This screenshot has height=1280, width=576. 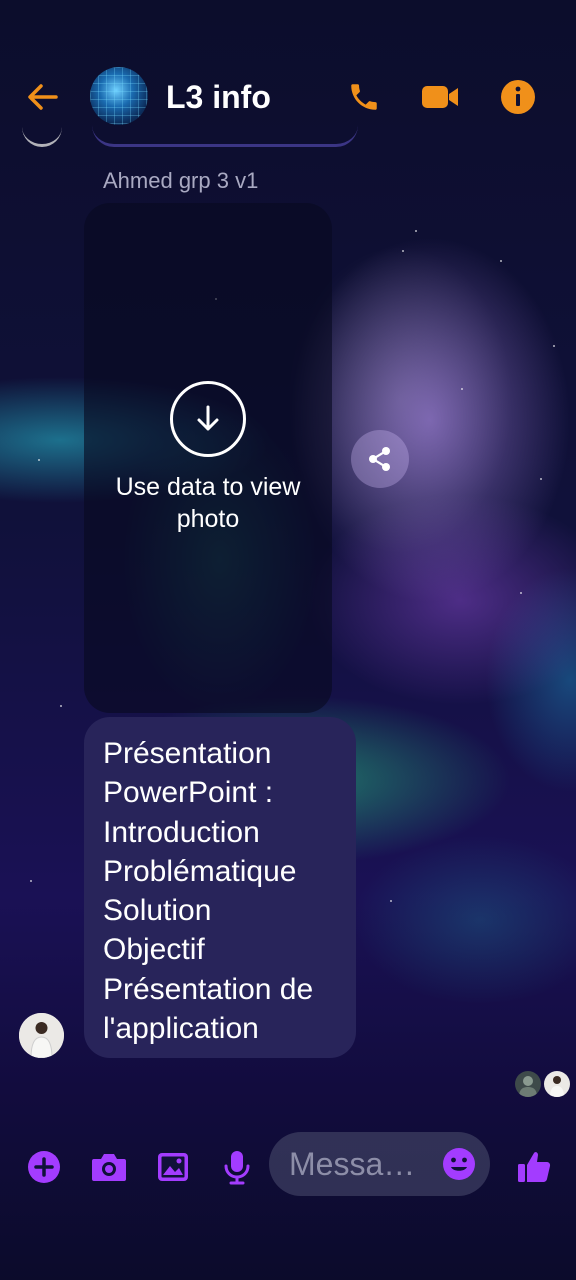 I want to click on download-icon, so click(x=208, y=419).